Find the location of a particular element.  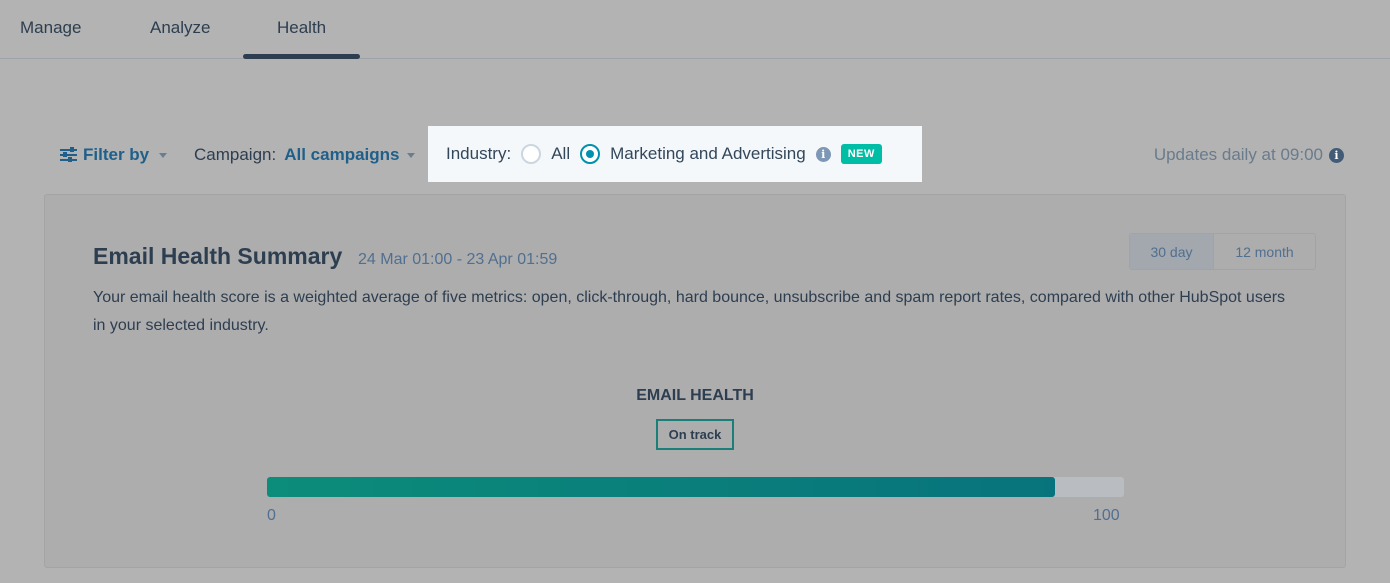

health-score-bar is located at coordinates (695, 487).